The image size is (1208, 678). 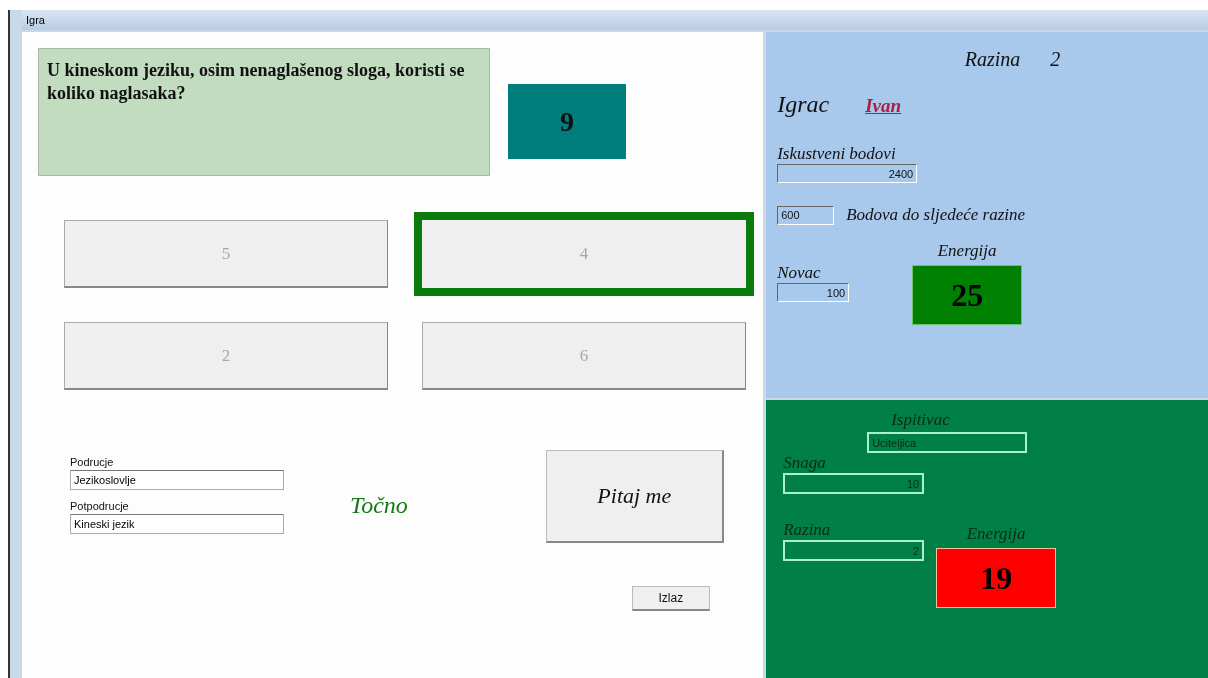 I want to click on energy-display: 19, so click(x=996, y=578).